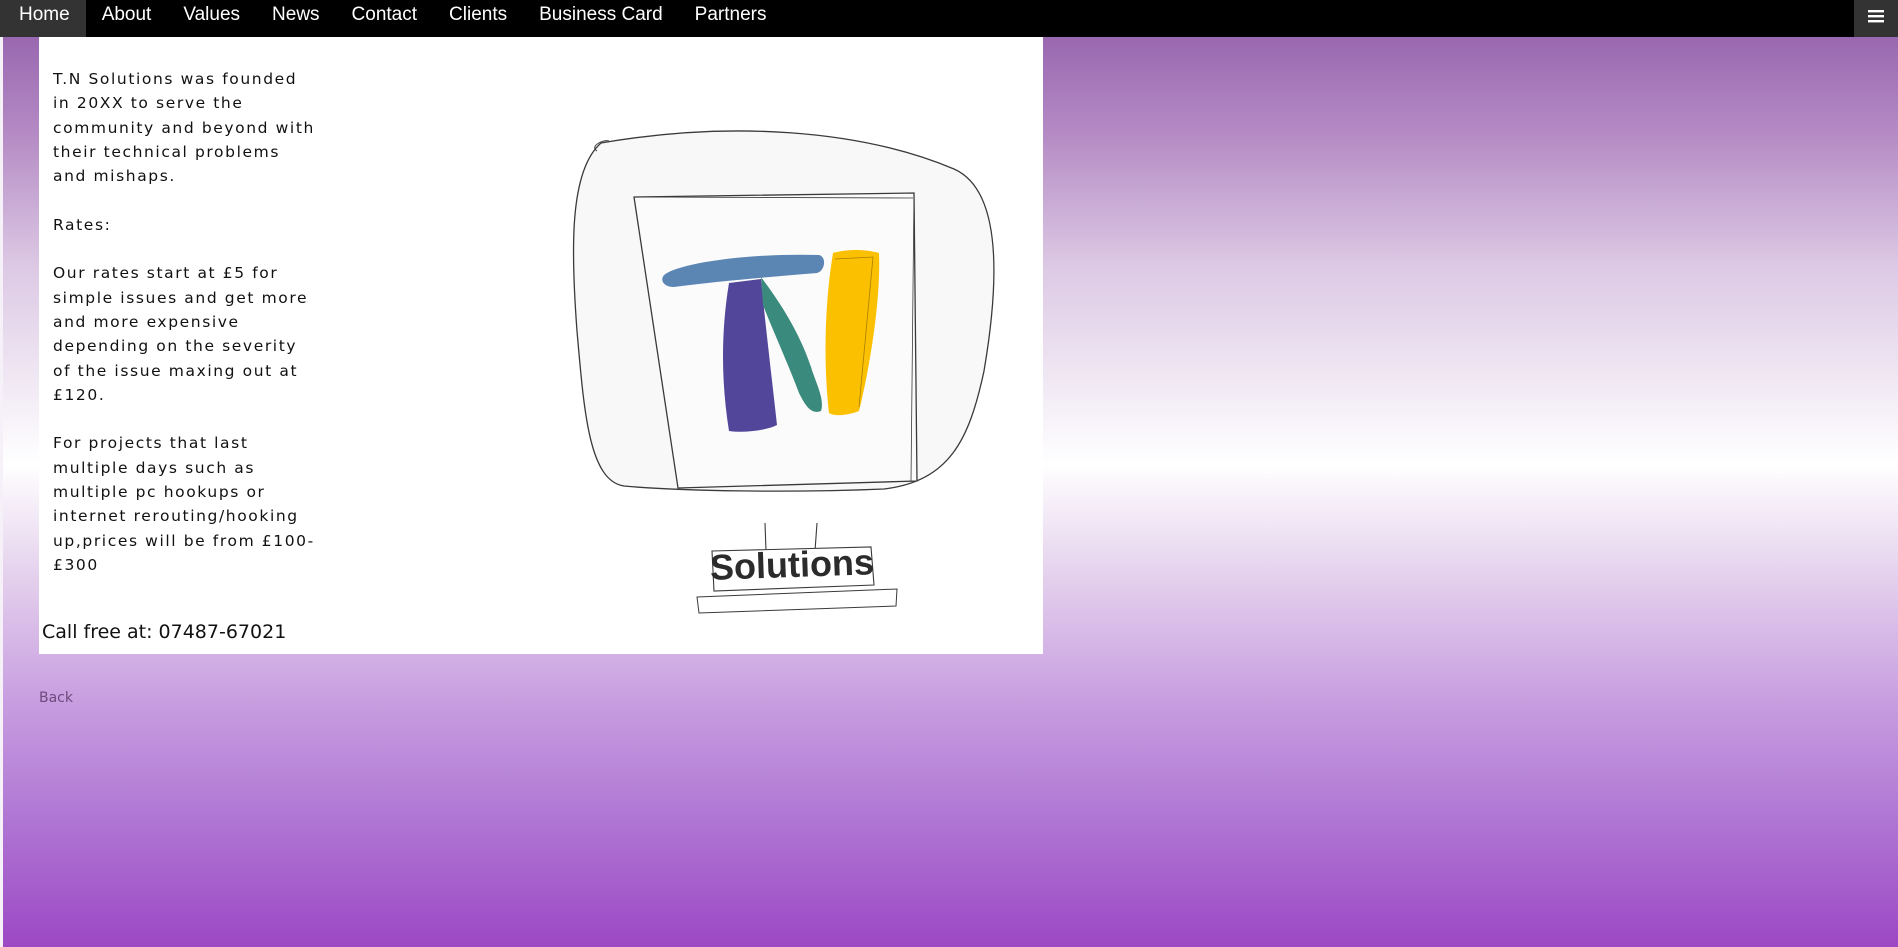 The height and width of the screenshot is (947, 1898). What do you see at coordinates (478, 18) in the screenshot?
I see `nav-clients: Clients` at bounding box center [478, 18].